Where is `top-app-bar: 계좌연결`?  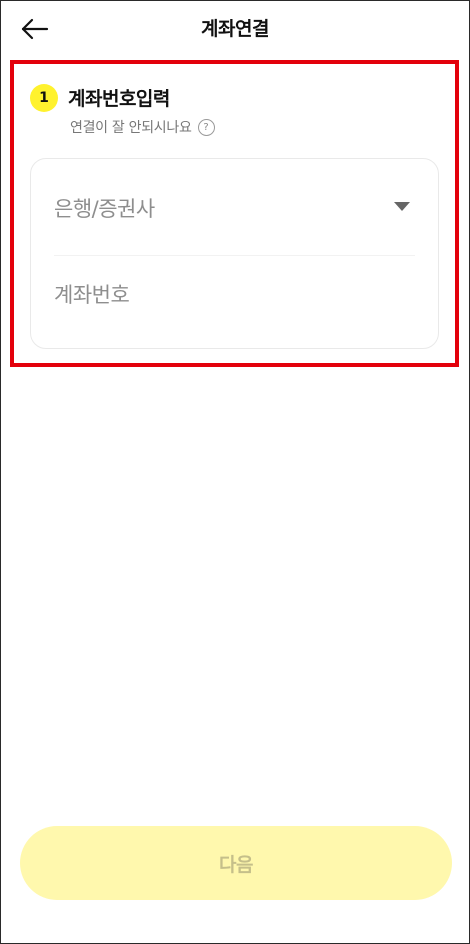 top-app-bar: 계좌연결 is located at coordinates (235, 28).